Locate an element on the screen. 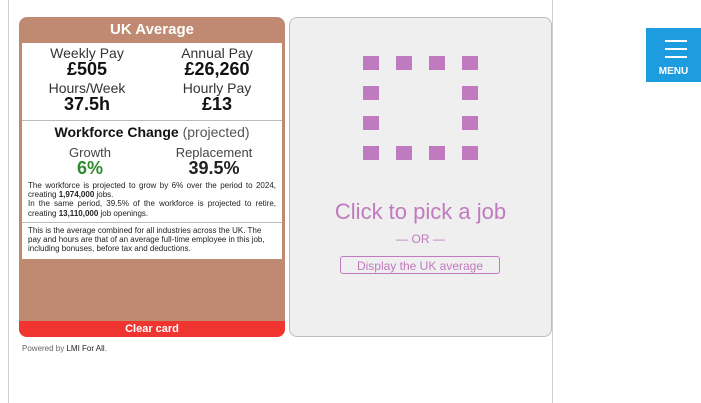 This screenshot has width=701, height=403. workforce-stats: Growth 6% Replacement 39.5% is located at coordinates (152, 161).